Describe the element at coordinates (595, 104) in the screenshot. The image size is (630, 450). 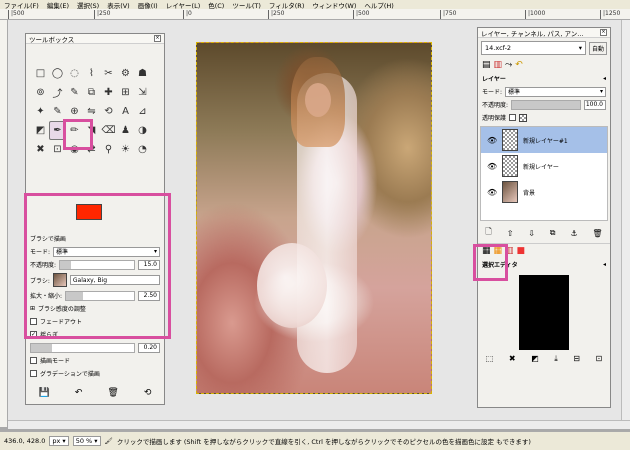
I see `layer-opacity-value: 100.0` at that location.